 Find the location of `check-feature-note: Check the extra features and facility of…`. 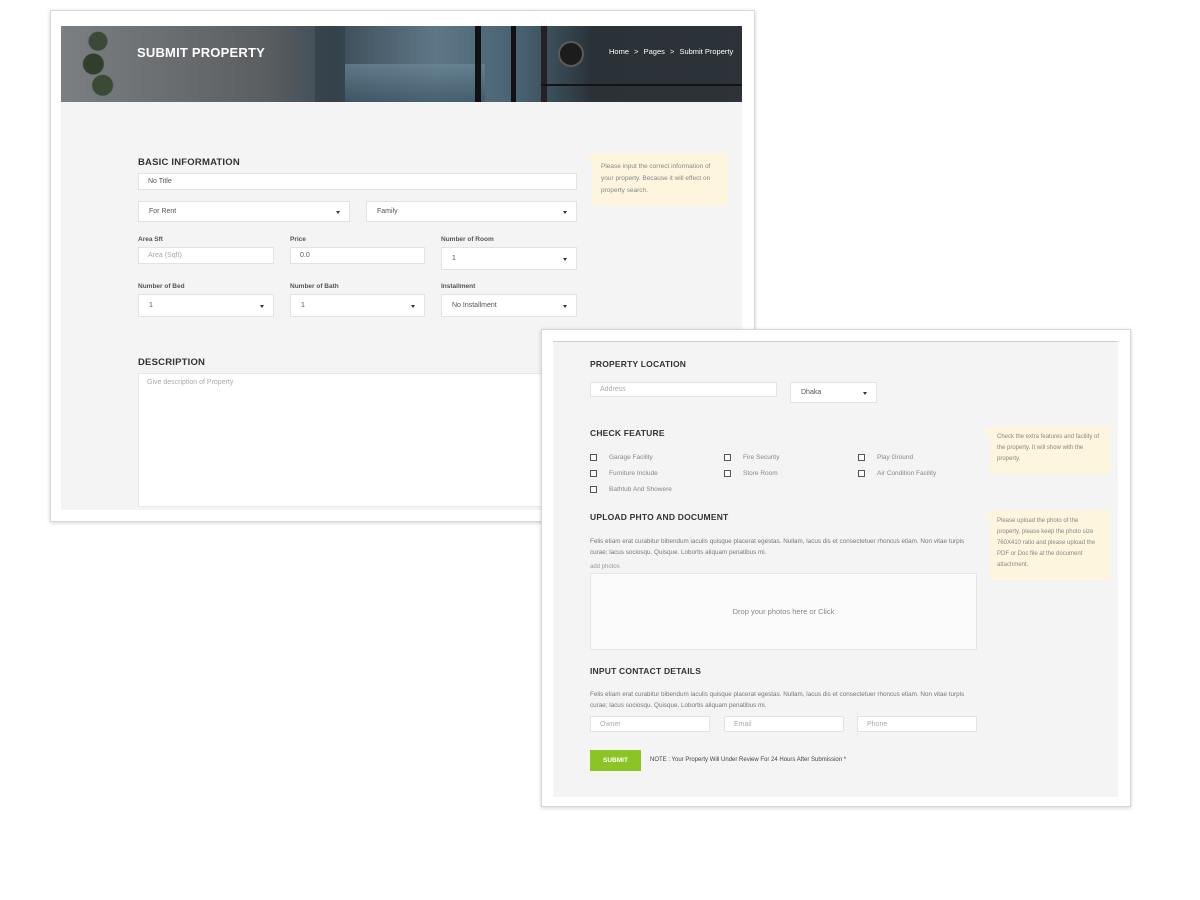

check-feature-note: Check the extra features and facility of… is located at coordinates (1046, 450).